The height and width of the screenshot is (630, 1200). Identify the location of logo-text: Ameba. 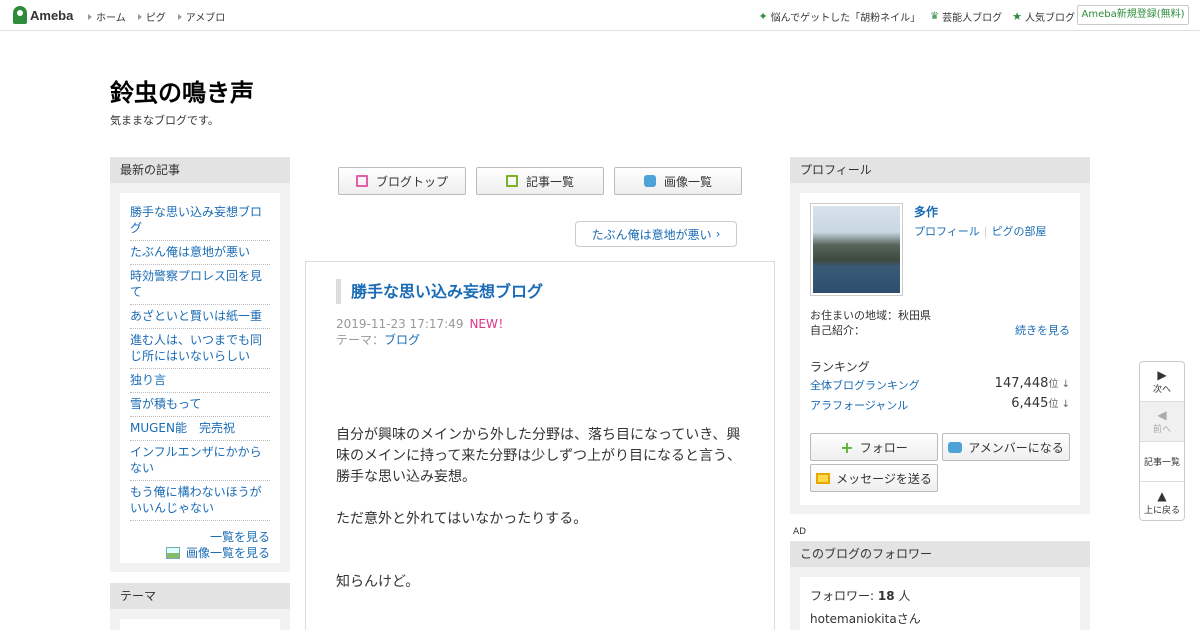
(52, 15).